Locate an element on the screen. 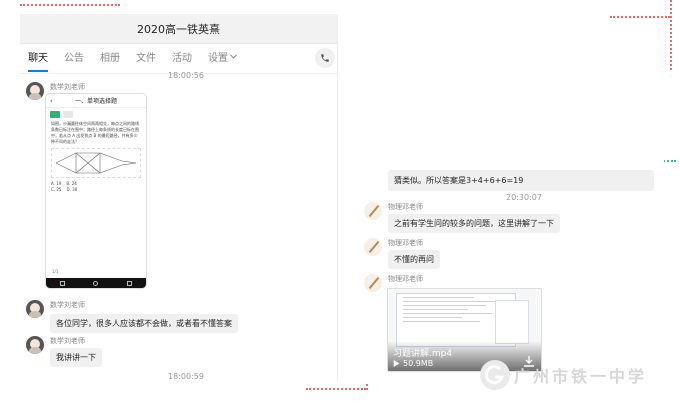 Image resolution: width=679 pixels, height=401 pixels. tab-files-label: 文件 is located at coordinates (146, 58).